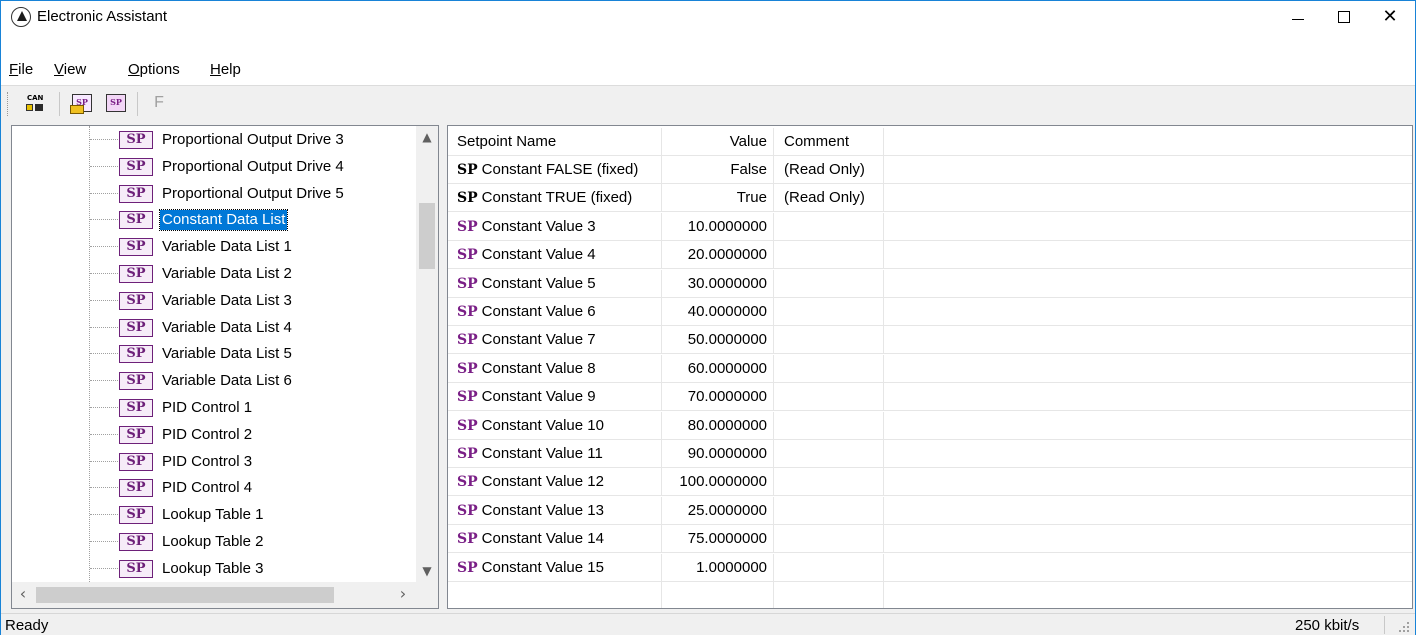 This screenshot has width=1416, height=635. I want to click on resize-grip-icon, so click(1404, 627).